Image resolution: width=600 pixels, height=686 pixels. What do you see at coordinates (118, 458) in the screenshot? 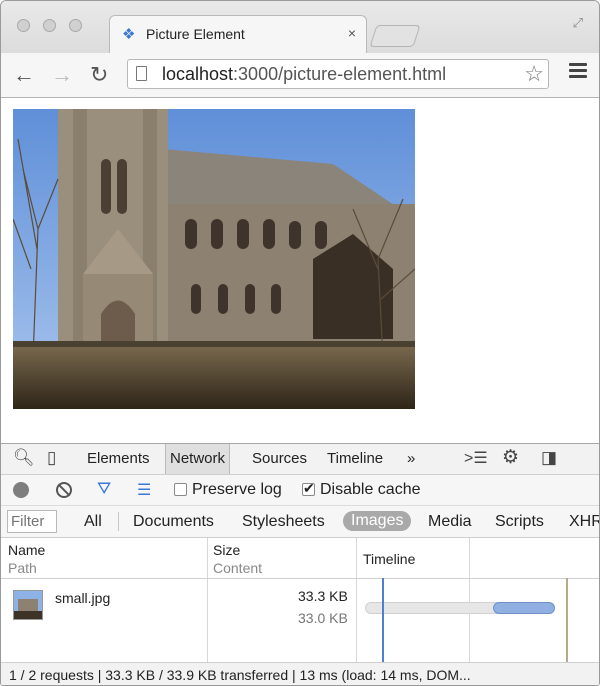
I see `tab-elements: Elements` at bounding box center [118, 458].